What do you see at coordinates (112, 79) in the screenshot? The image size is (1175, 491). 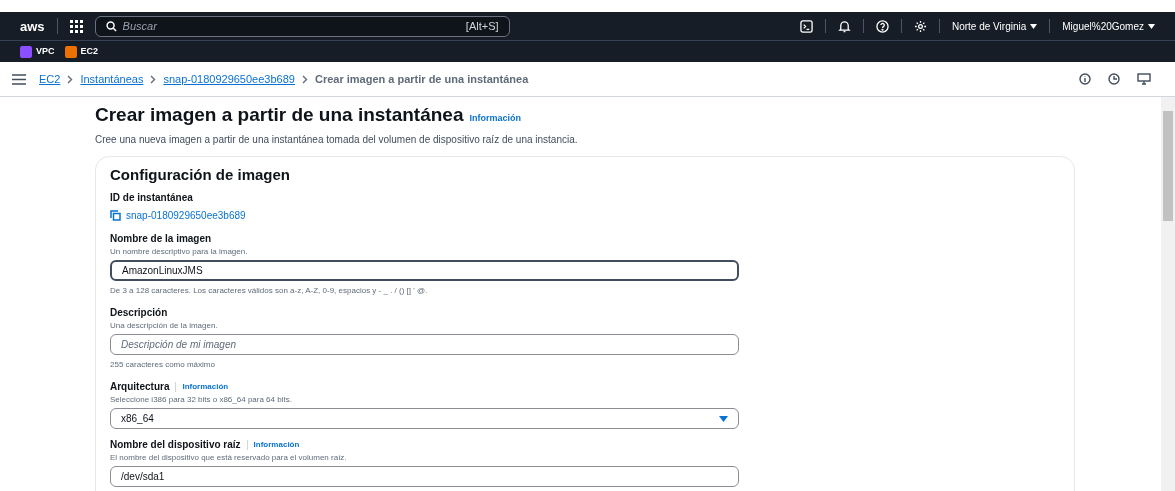 I see `breadcrumb-link: Instantáneas` at bounding box center [112, 79].